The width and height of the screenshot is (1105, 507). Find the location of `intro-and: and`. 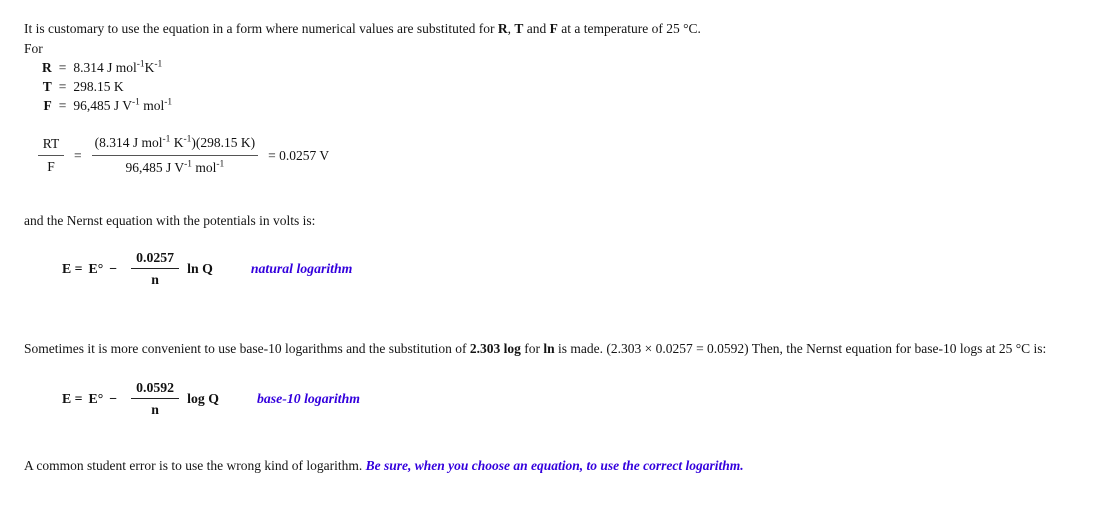

intro-and: and is located at coordinates (536, 28).